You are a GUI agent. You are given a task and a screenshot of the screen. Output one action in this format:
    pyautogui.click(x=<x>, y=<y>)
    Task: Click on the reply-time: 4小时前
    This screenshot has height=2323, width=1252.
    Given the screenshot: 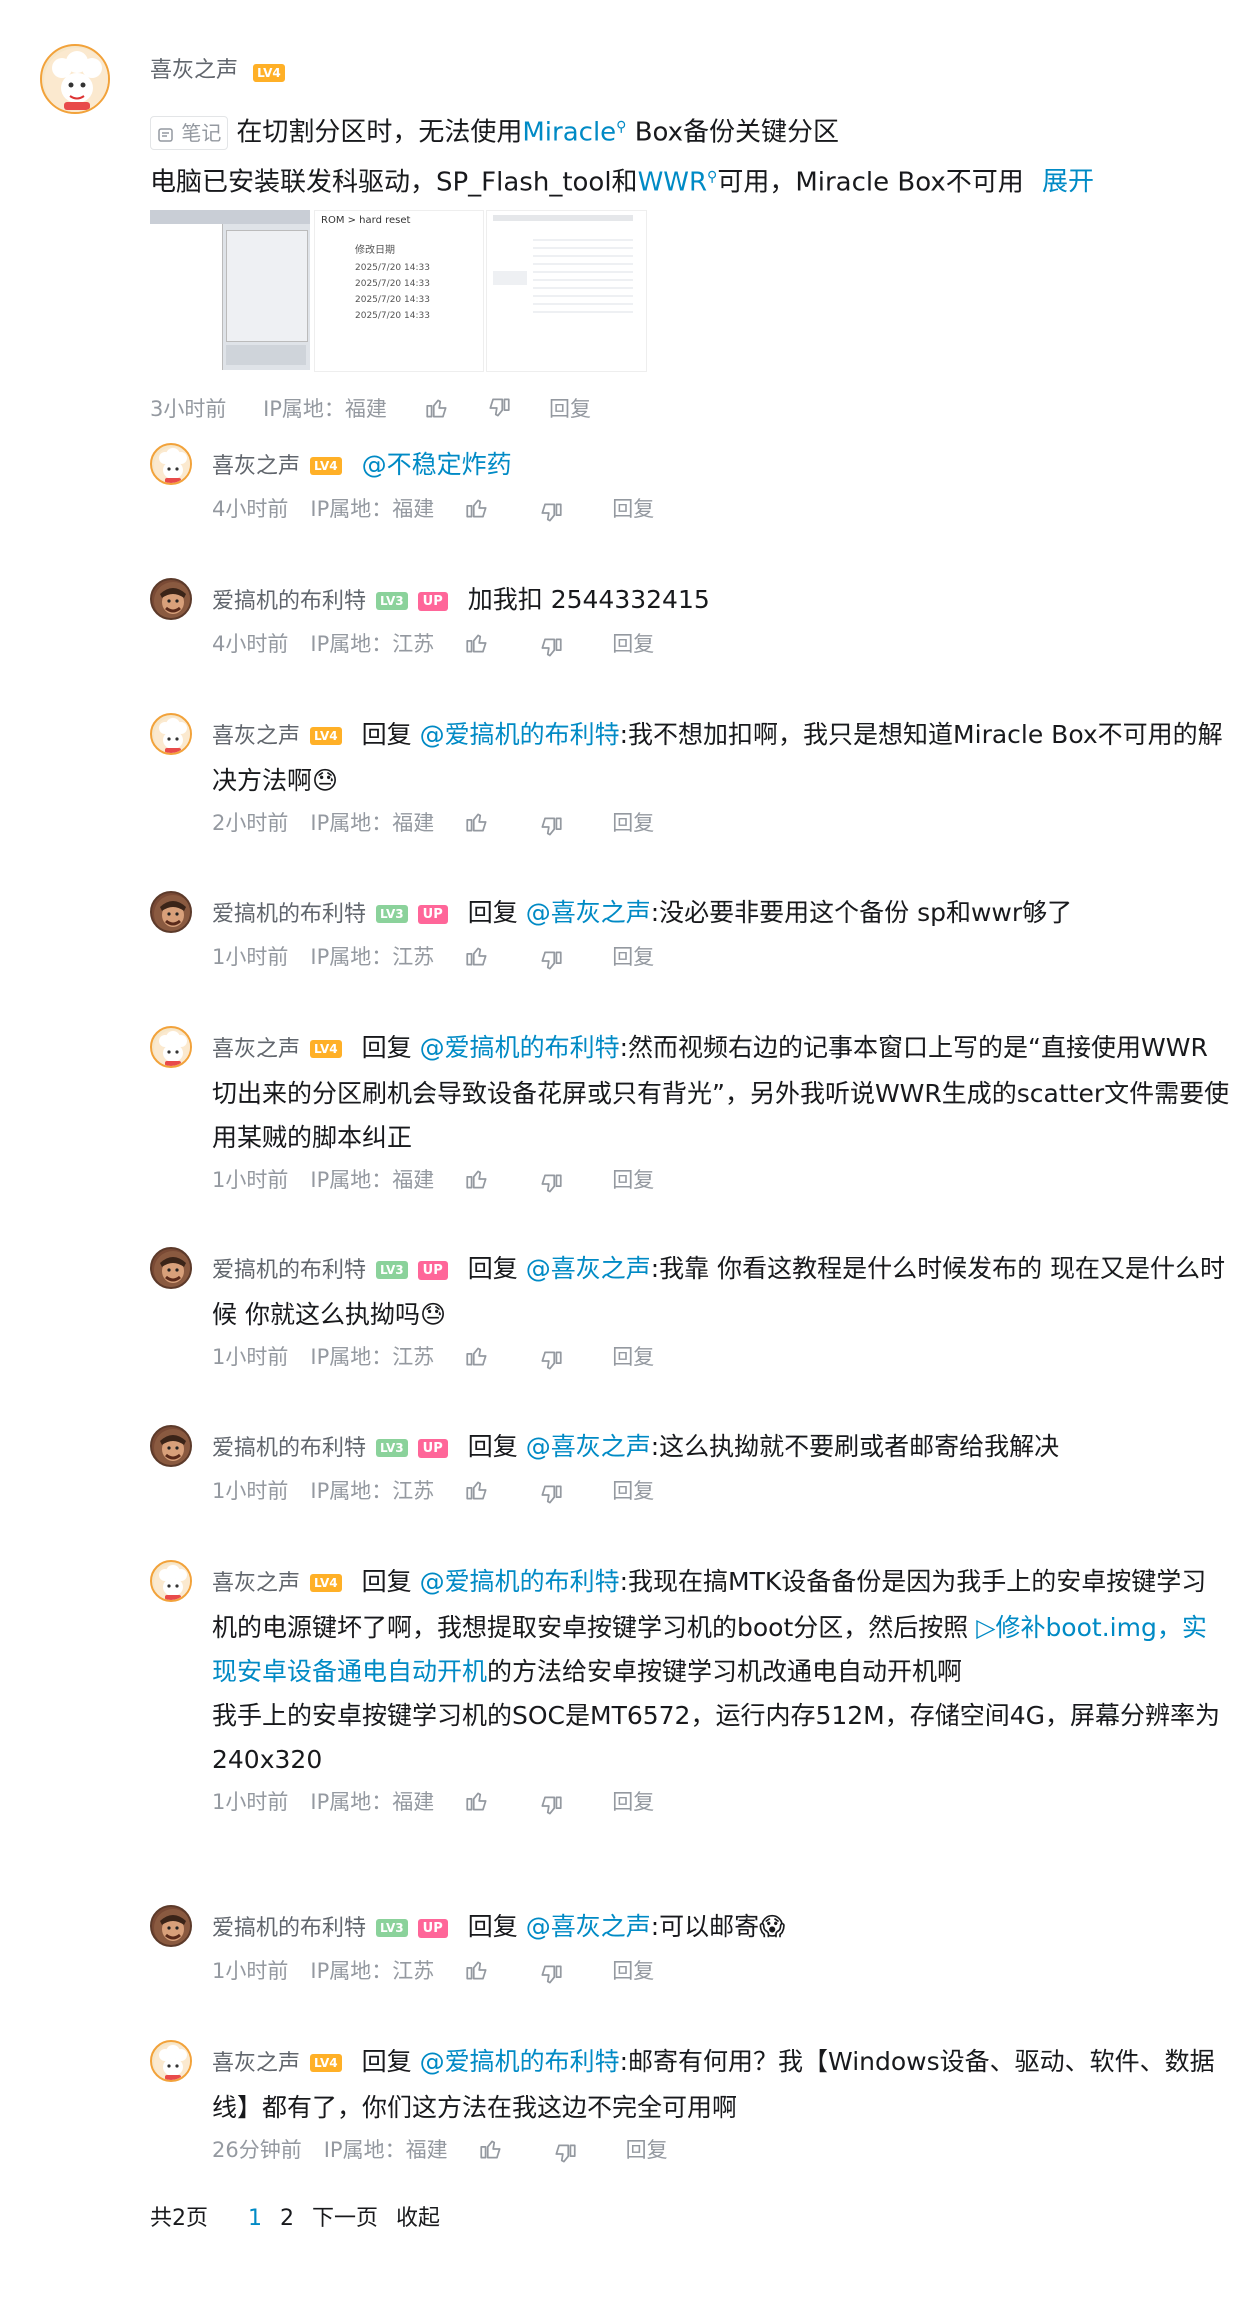 What is the action you would take?
    pyautogui.click(x=250, y=509)
    